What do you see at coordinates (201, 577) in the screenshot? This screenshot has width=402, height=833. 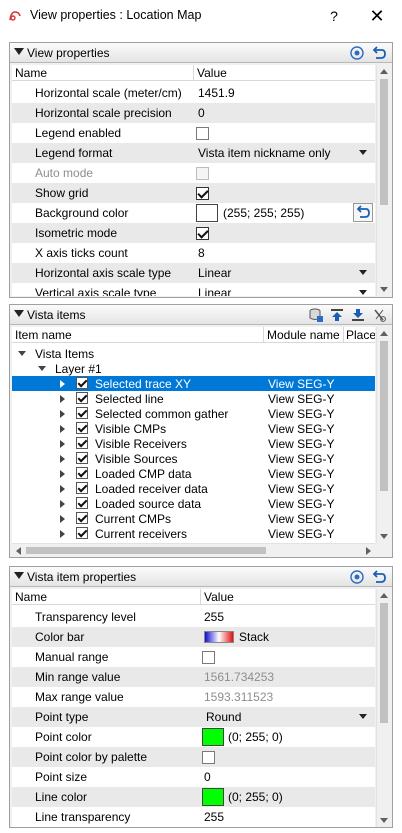 I see `vista-item-properties-header: Vista item properties` at bounding box center [201, 577].